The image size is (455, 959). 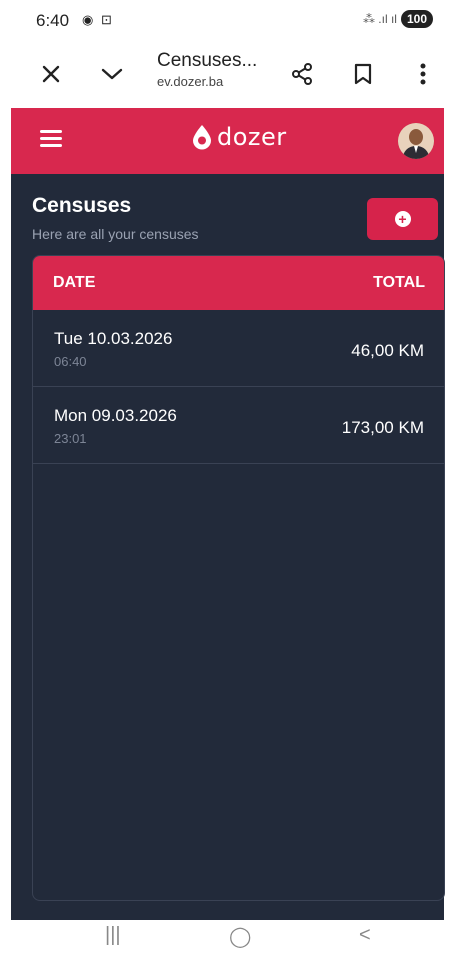 I want to click on column-header-date: DATE, so click(x=74, y=282).